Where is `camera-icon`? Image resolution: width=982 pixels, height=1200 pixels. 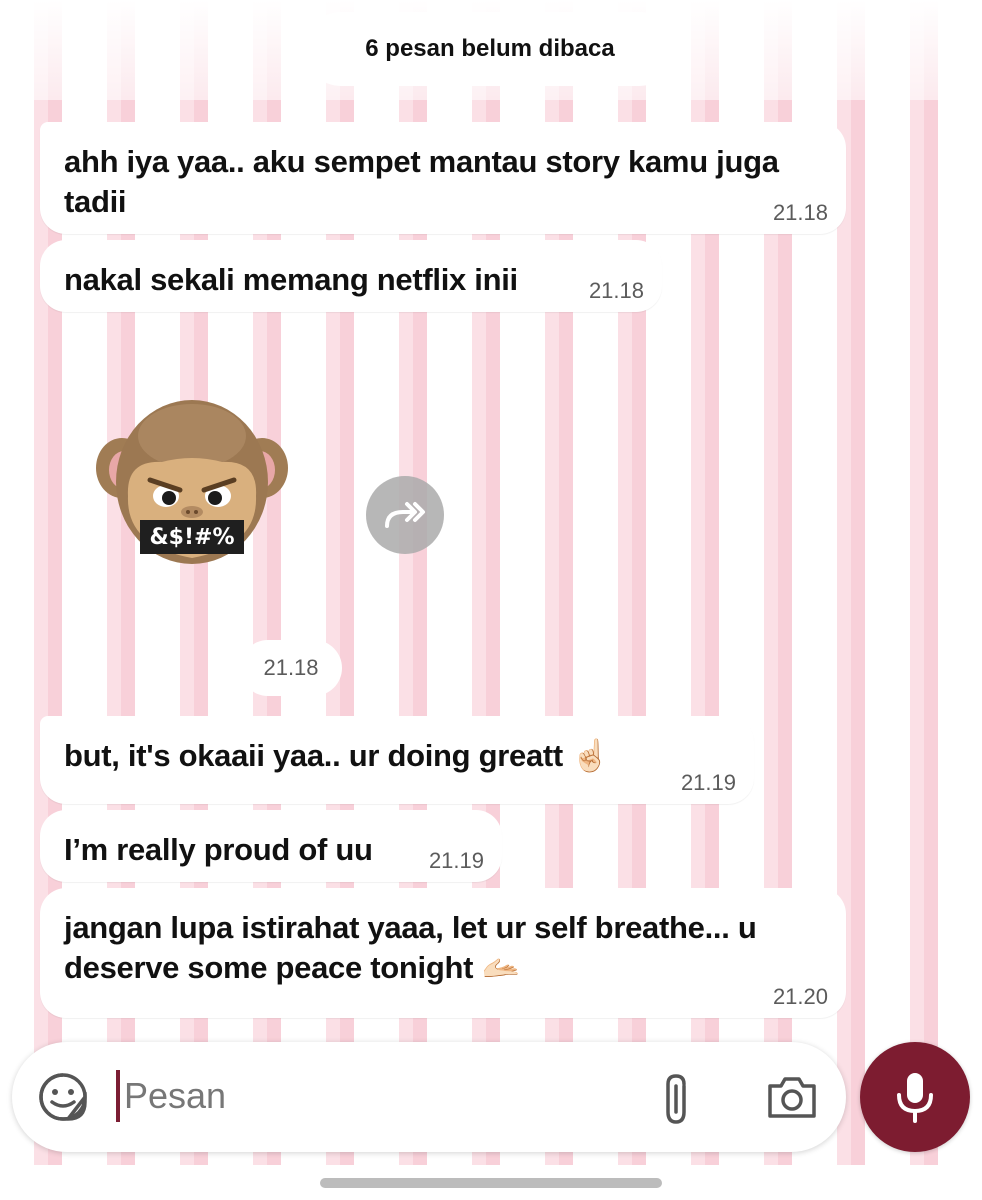
camera-icon is located at coordinates (792, 1097).